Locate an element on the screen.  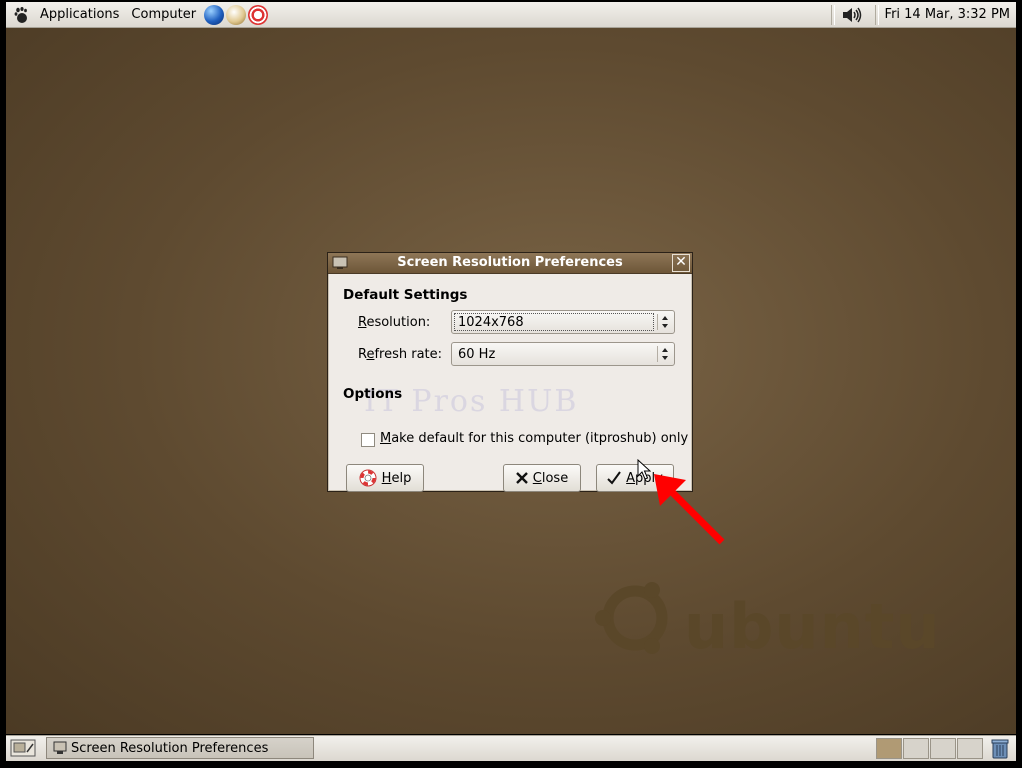
window-menu-icon is located at coordinates (340, 263).